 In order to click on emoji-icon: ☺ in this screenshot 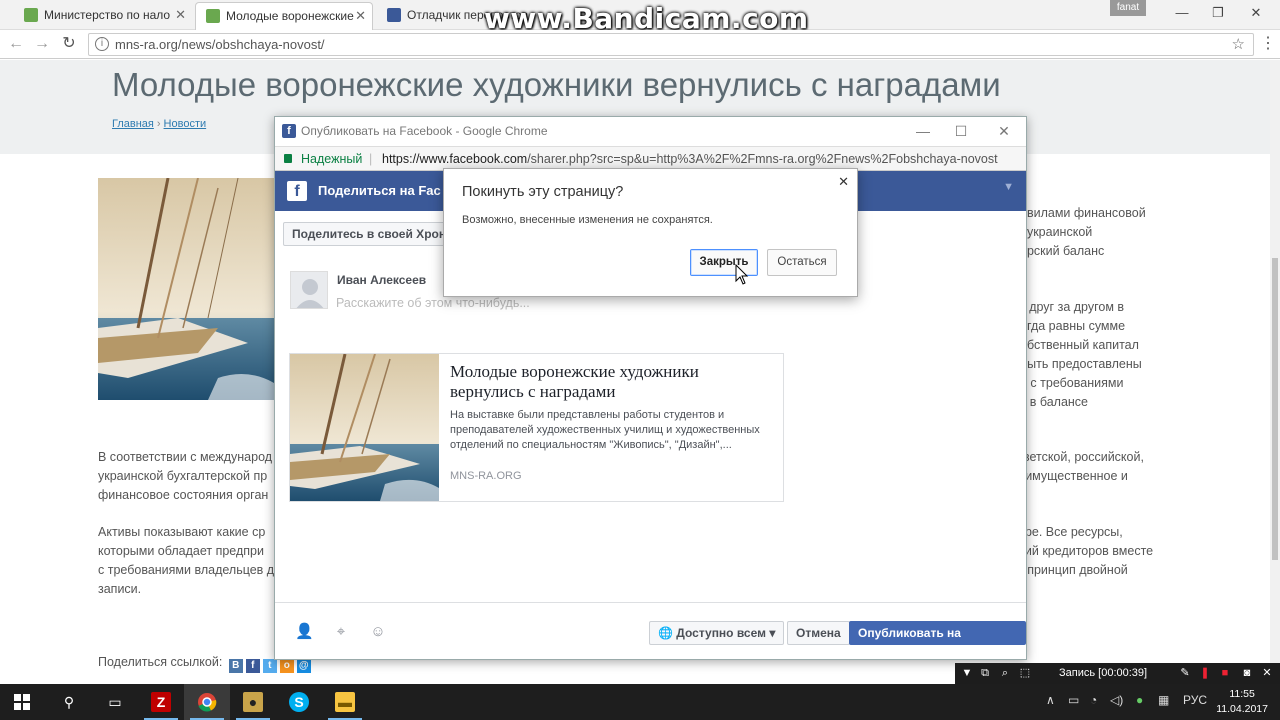, I will do `click(378, 632)`.